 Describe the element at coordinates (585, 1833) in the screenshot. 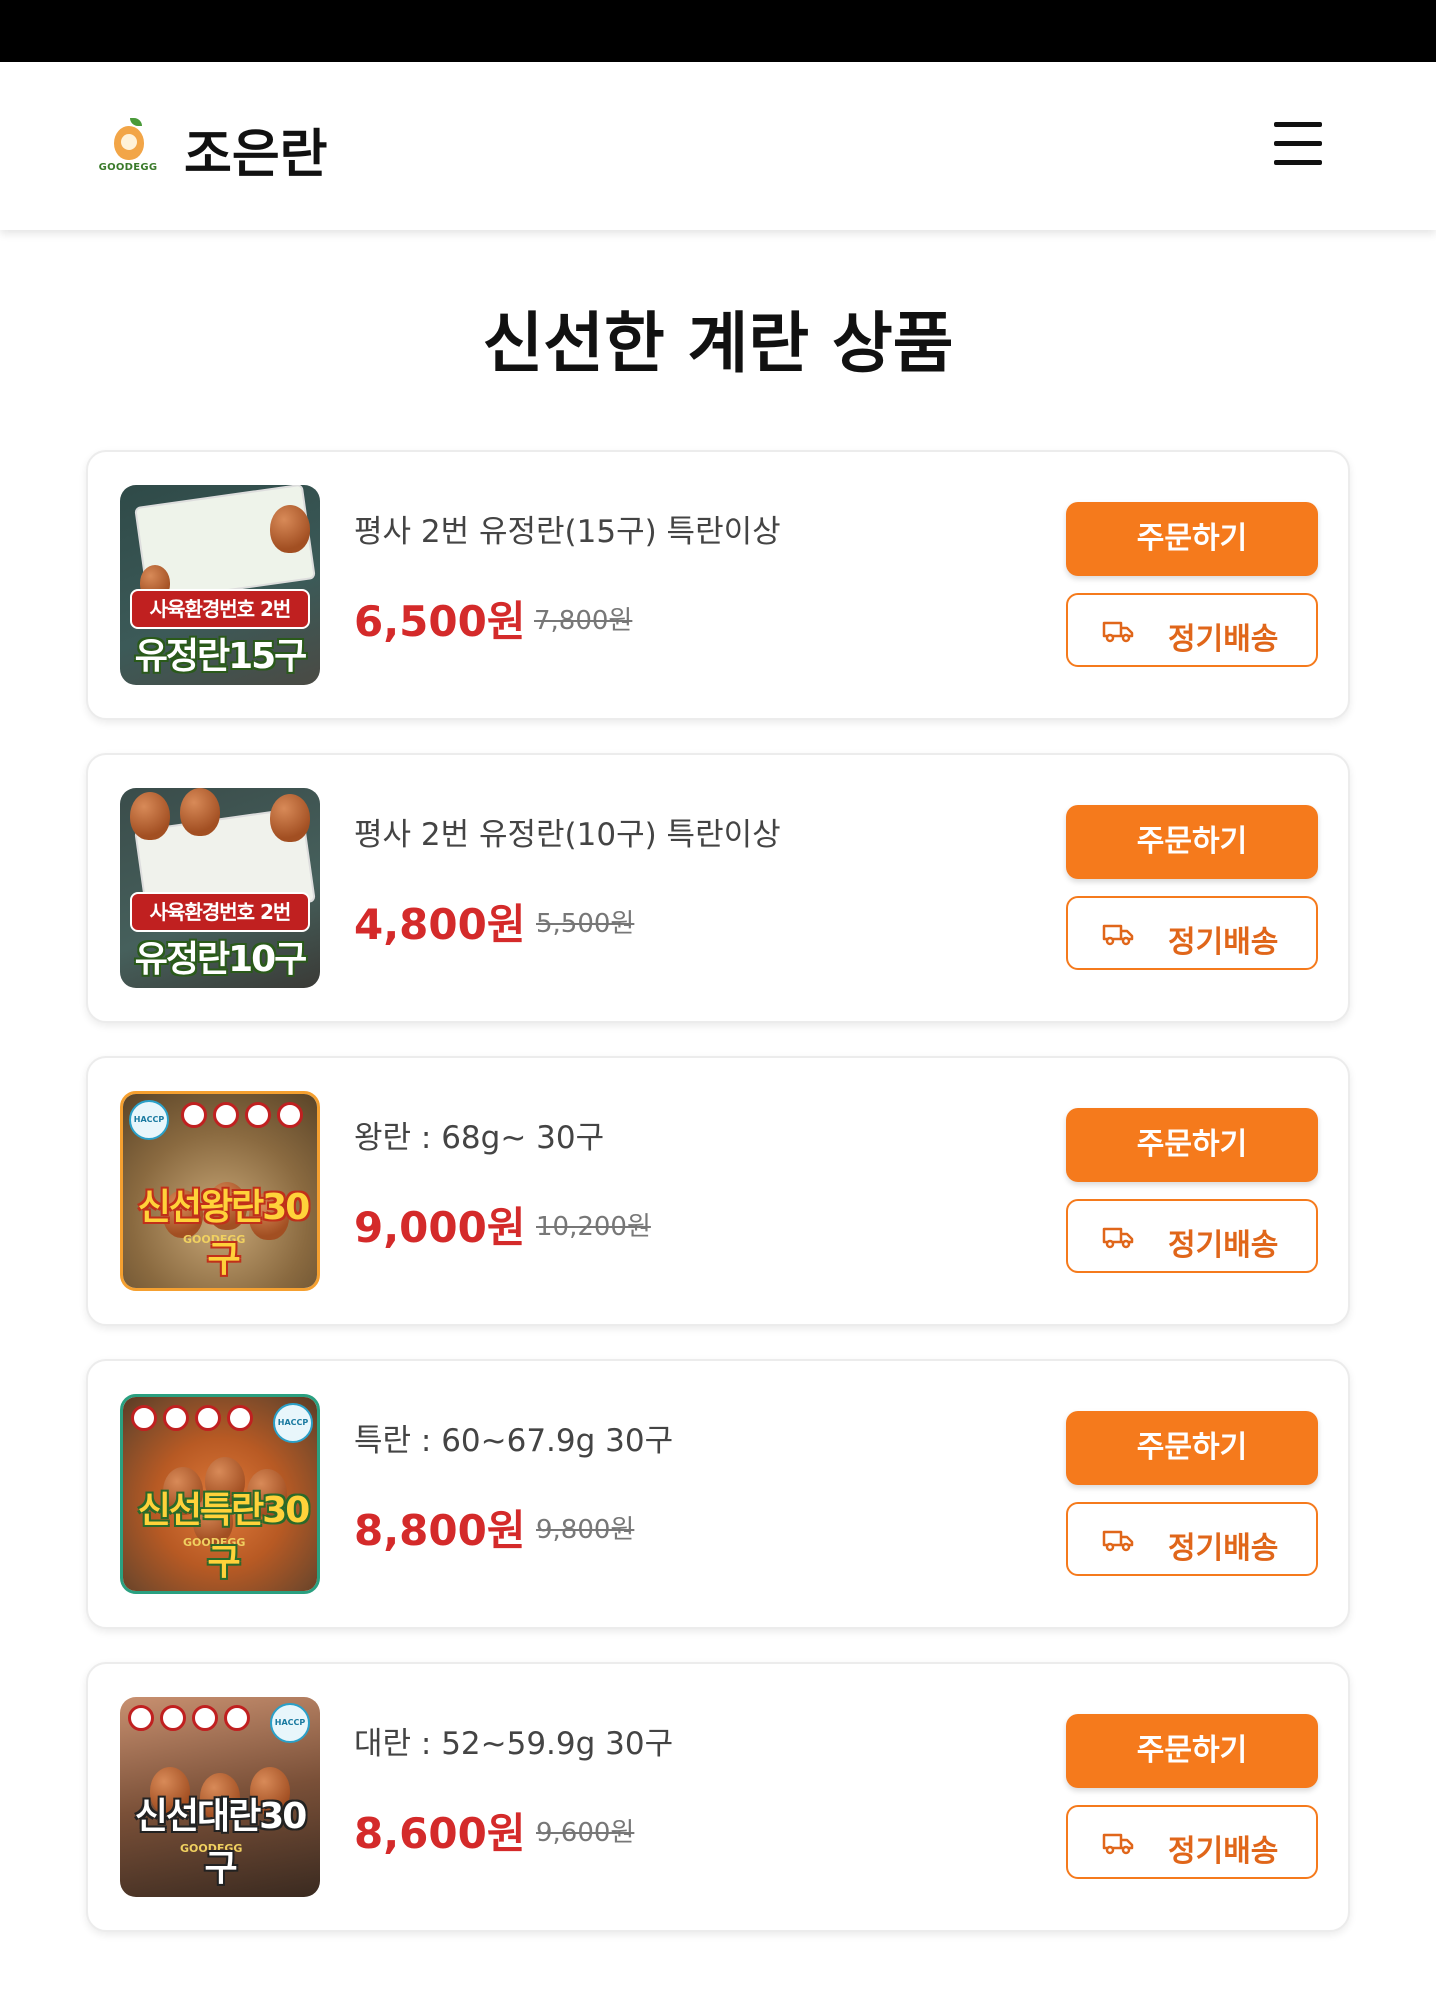

I see `original-price: 9,600원` at that location.